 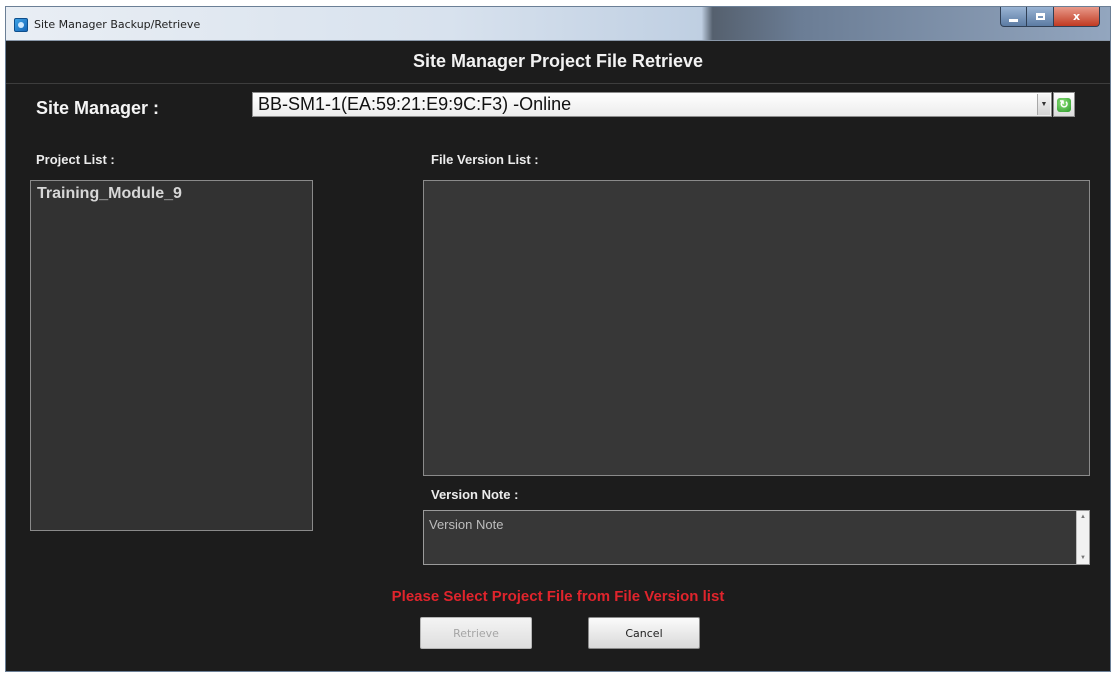 I want to click on file-version-list-label: File Version List :, so click(x=485, y=159).